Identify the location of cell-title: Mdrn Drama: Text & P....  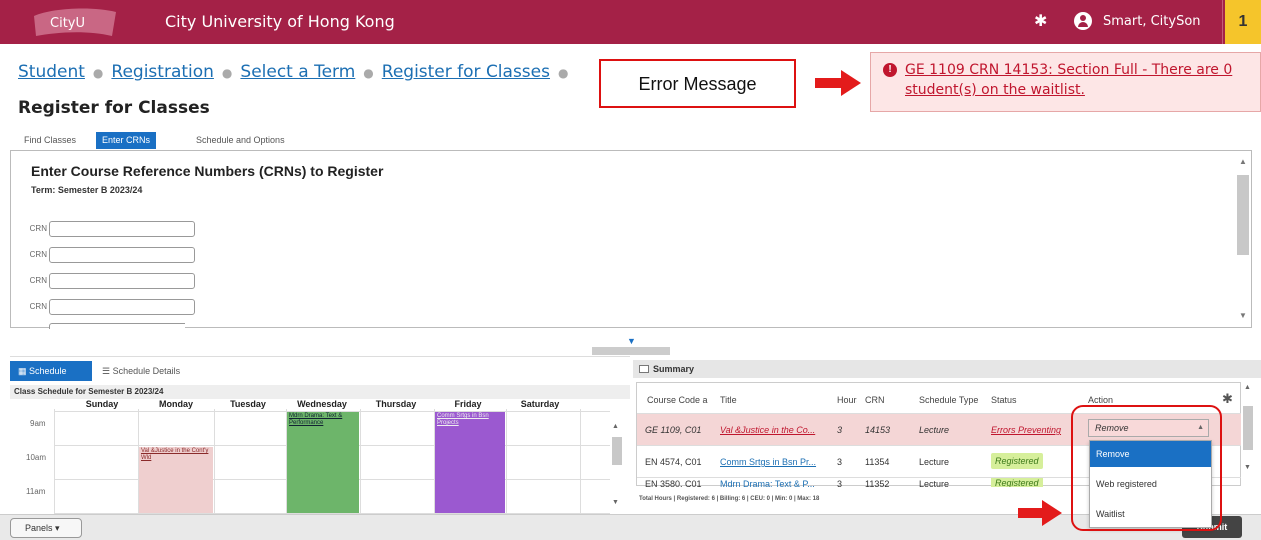
(776, 483).